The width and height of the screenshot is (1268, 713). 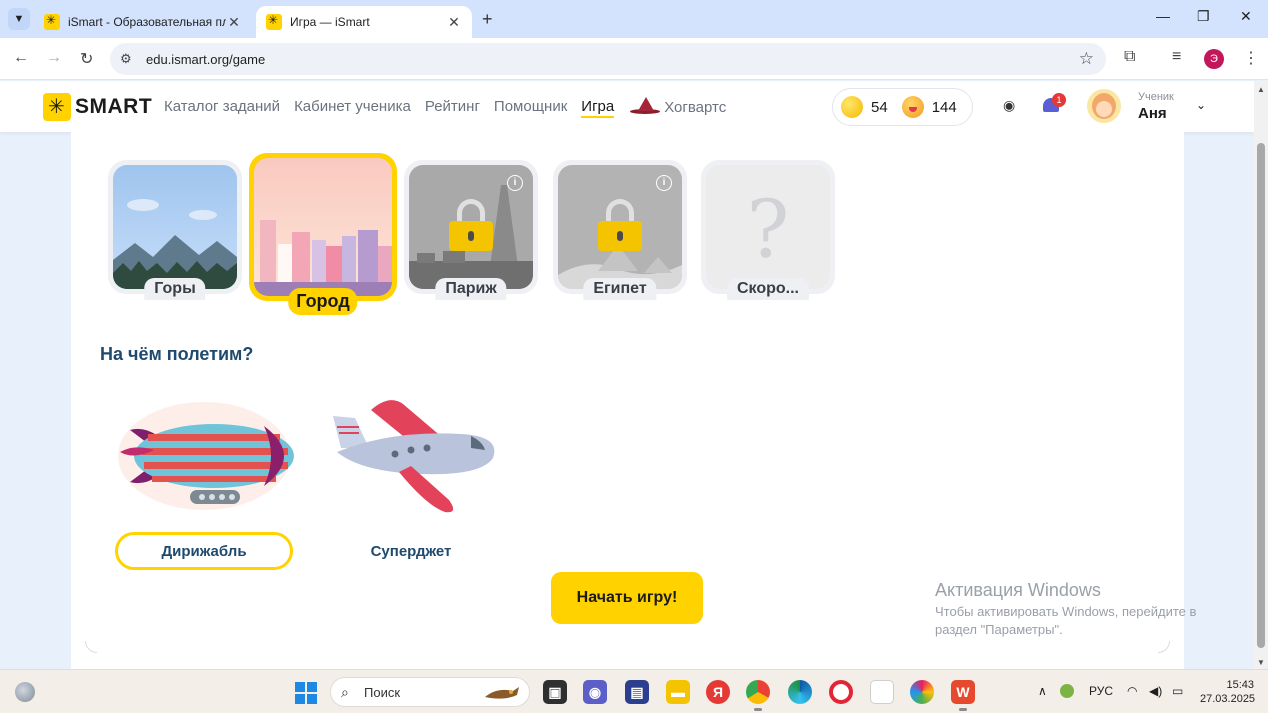 What do you see at coordinates (1132, 691) in the screenshot?
I see `wifi-icon: ◠` at bounding box center [1132, 691].